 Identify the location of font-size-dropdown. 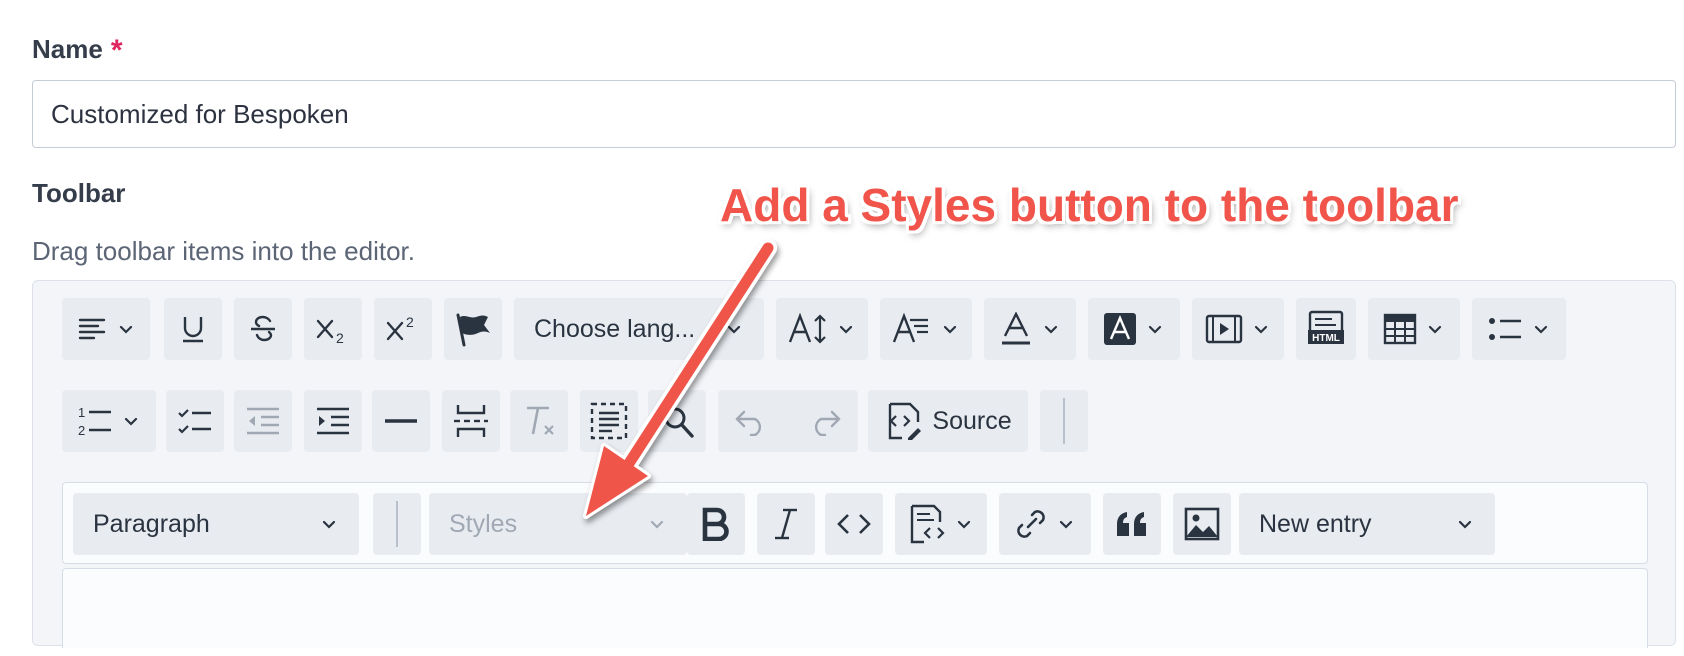
(822, 329).